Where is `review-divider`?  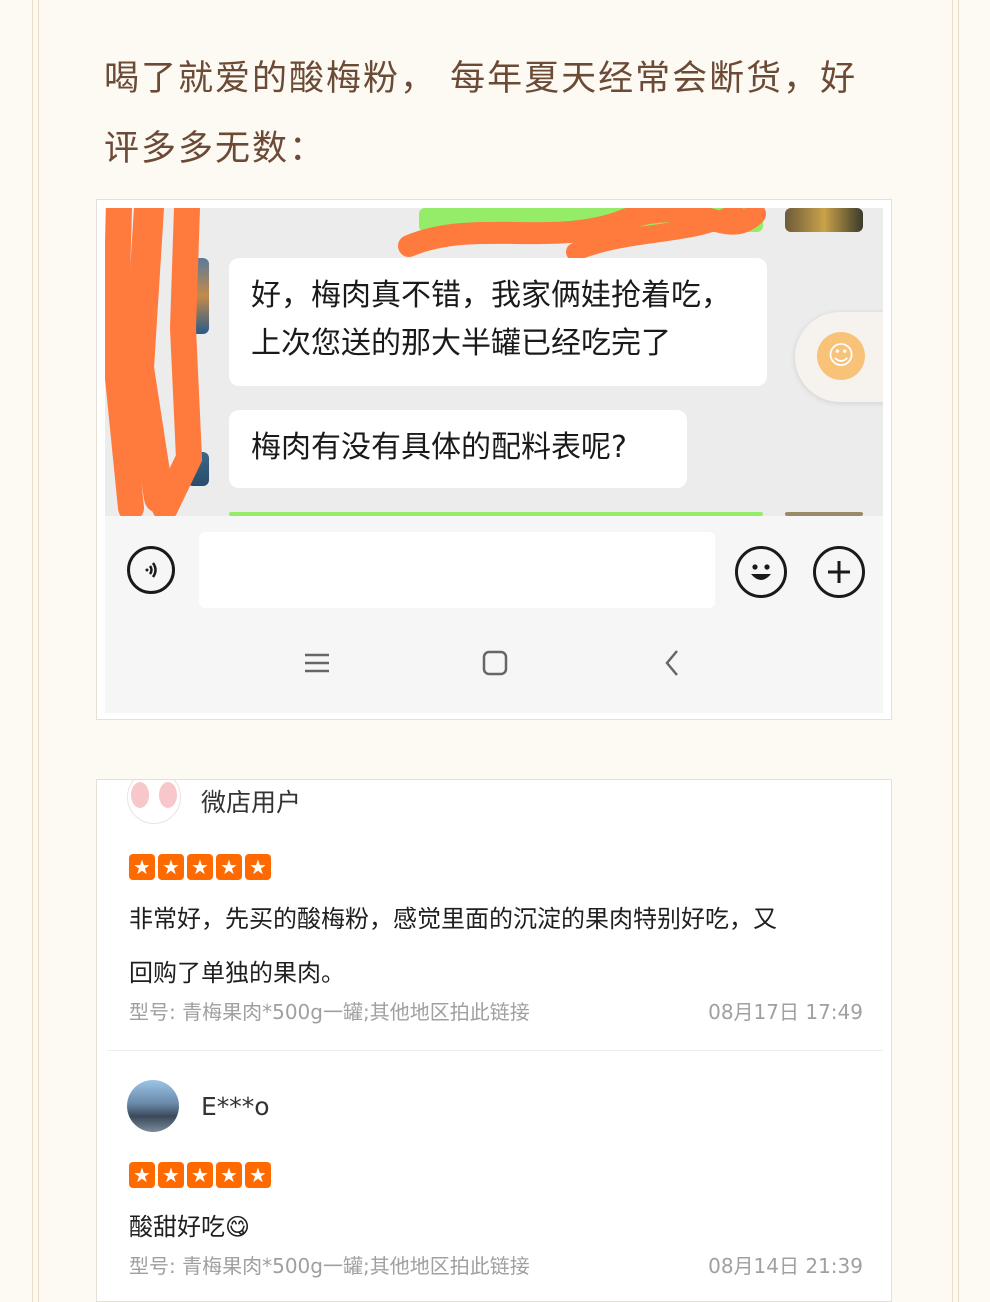
review-divider is located at coordinates (495, 1050).